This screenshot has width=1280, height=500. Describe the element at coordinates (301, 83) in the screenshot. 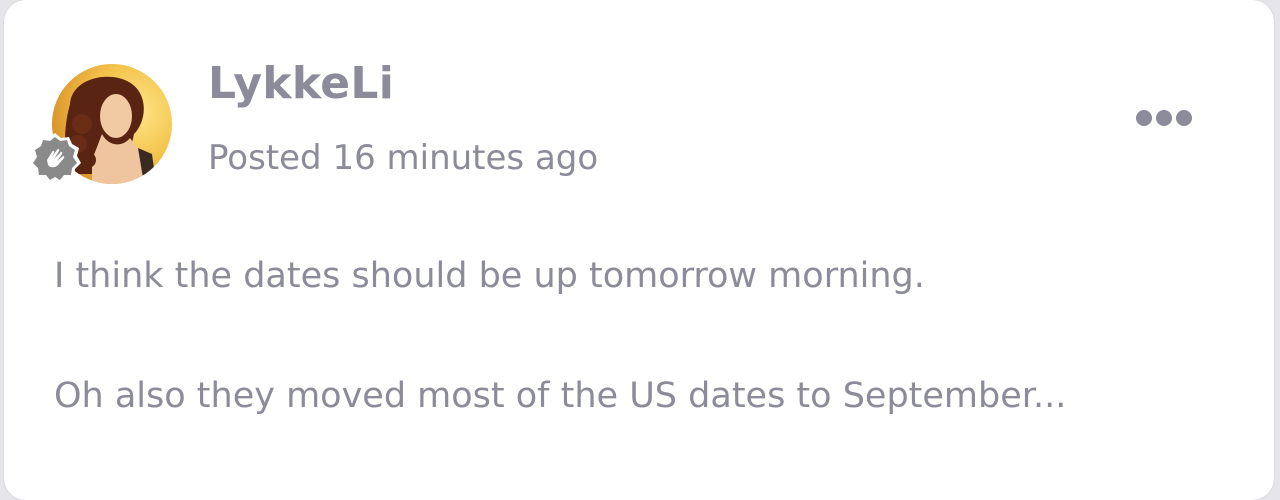

I see `author-username: LykkeLi` at that location.